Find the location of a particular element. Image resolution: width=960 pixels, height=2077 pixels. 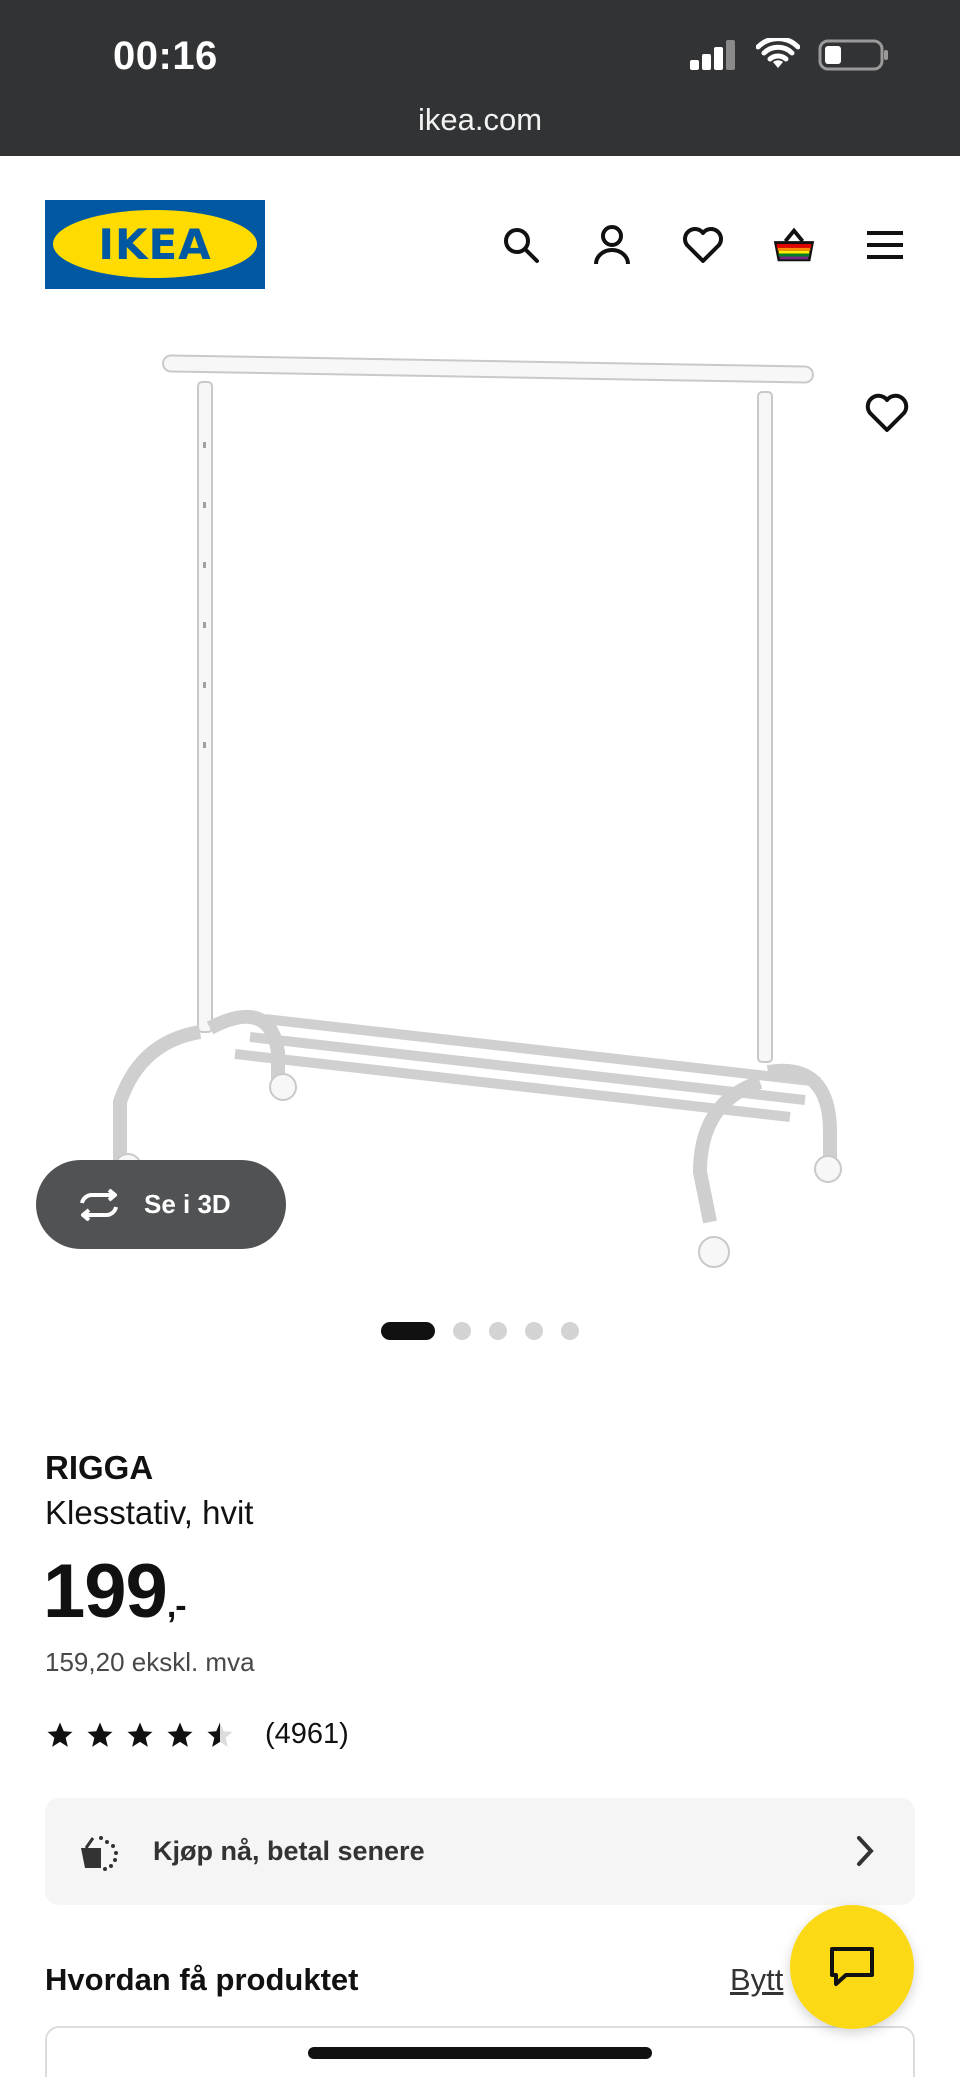

logo-text: IKEA is located at coordinates (155, 244).